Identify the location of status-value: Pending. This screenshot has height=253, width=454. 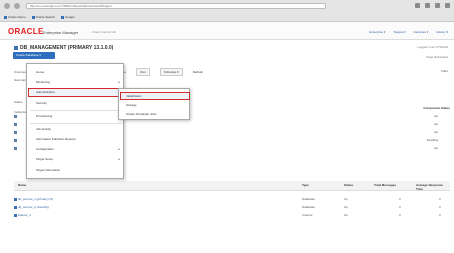
(432, 140).